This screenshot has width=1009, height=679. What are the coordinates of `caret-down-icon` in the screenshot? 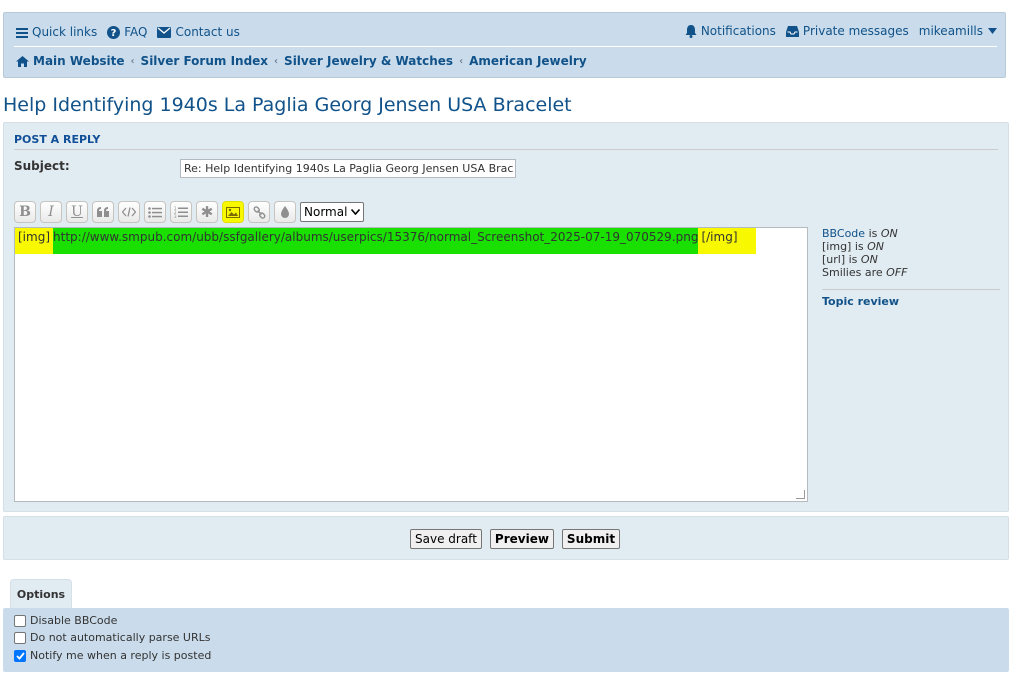 It's located at (992, 31).